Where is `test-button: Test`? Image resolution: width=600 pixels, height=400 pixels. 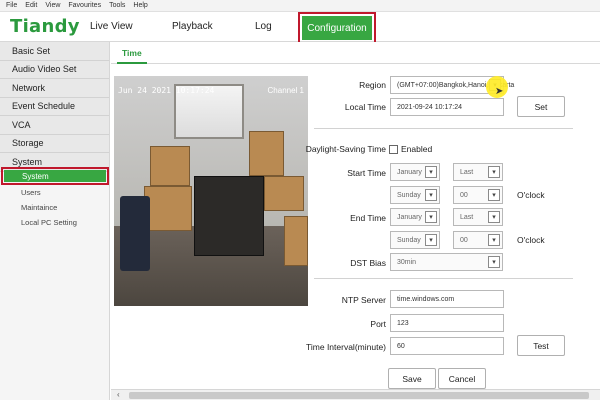
test-button: Test is located at coordinates (541, 345).